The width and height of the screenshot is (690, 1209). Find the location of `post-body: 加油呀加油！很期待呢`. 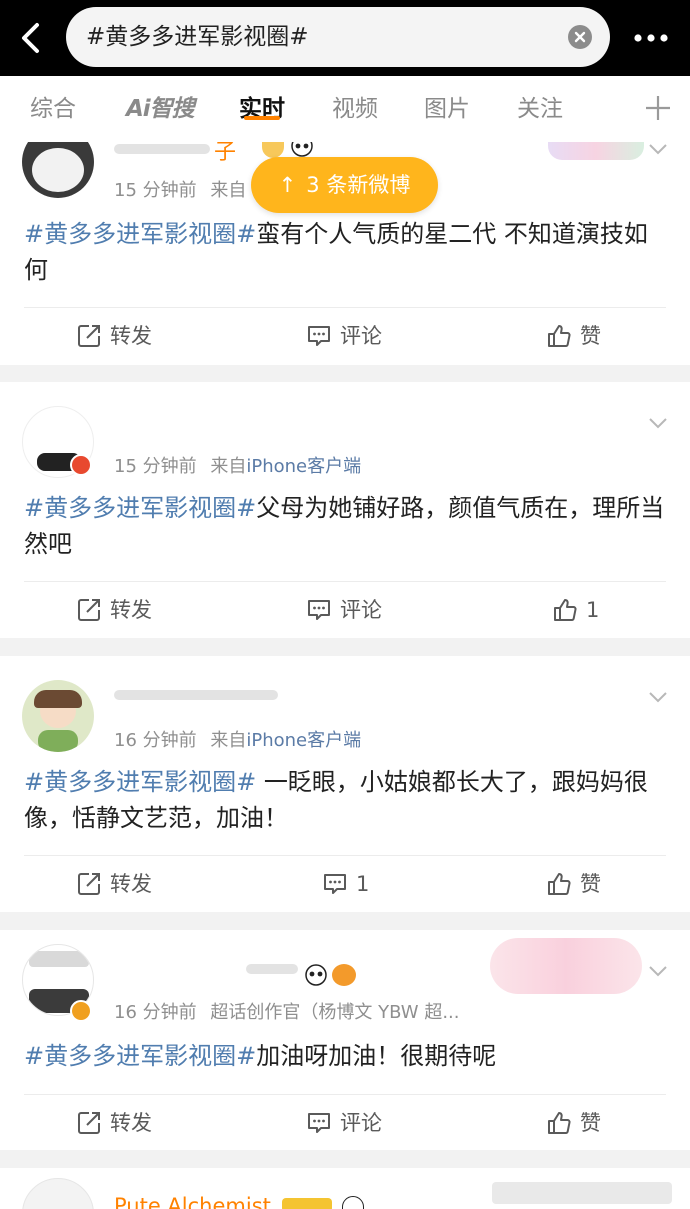

post-body: 加油呀加油！很期待呢 is located at coordinates (376, 1056).